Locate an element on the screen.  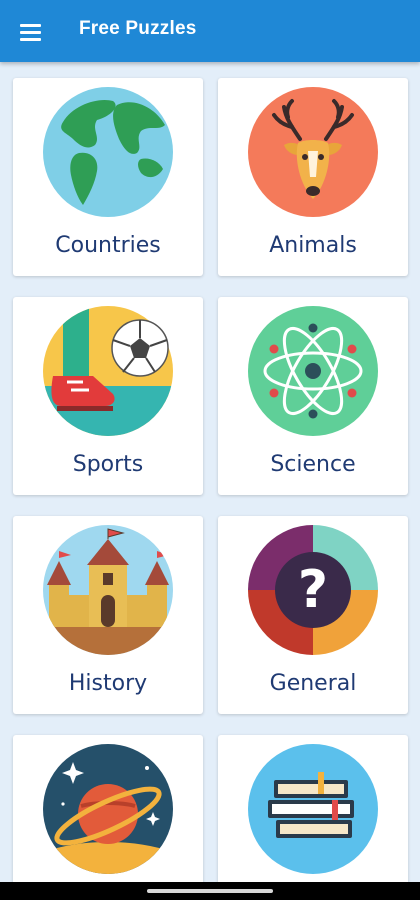
planet-icon is located at coordinates (108, 809).